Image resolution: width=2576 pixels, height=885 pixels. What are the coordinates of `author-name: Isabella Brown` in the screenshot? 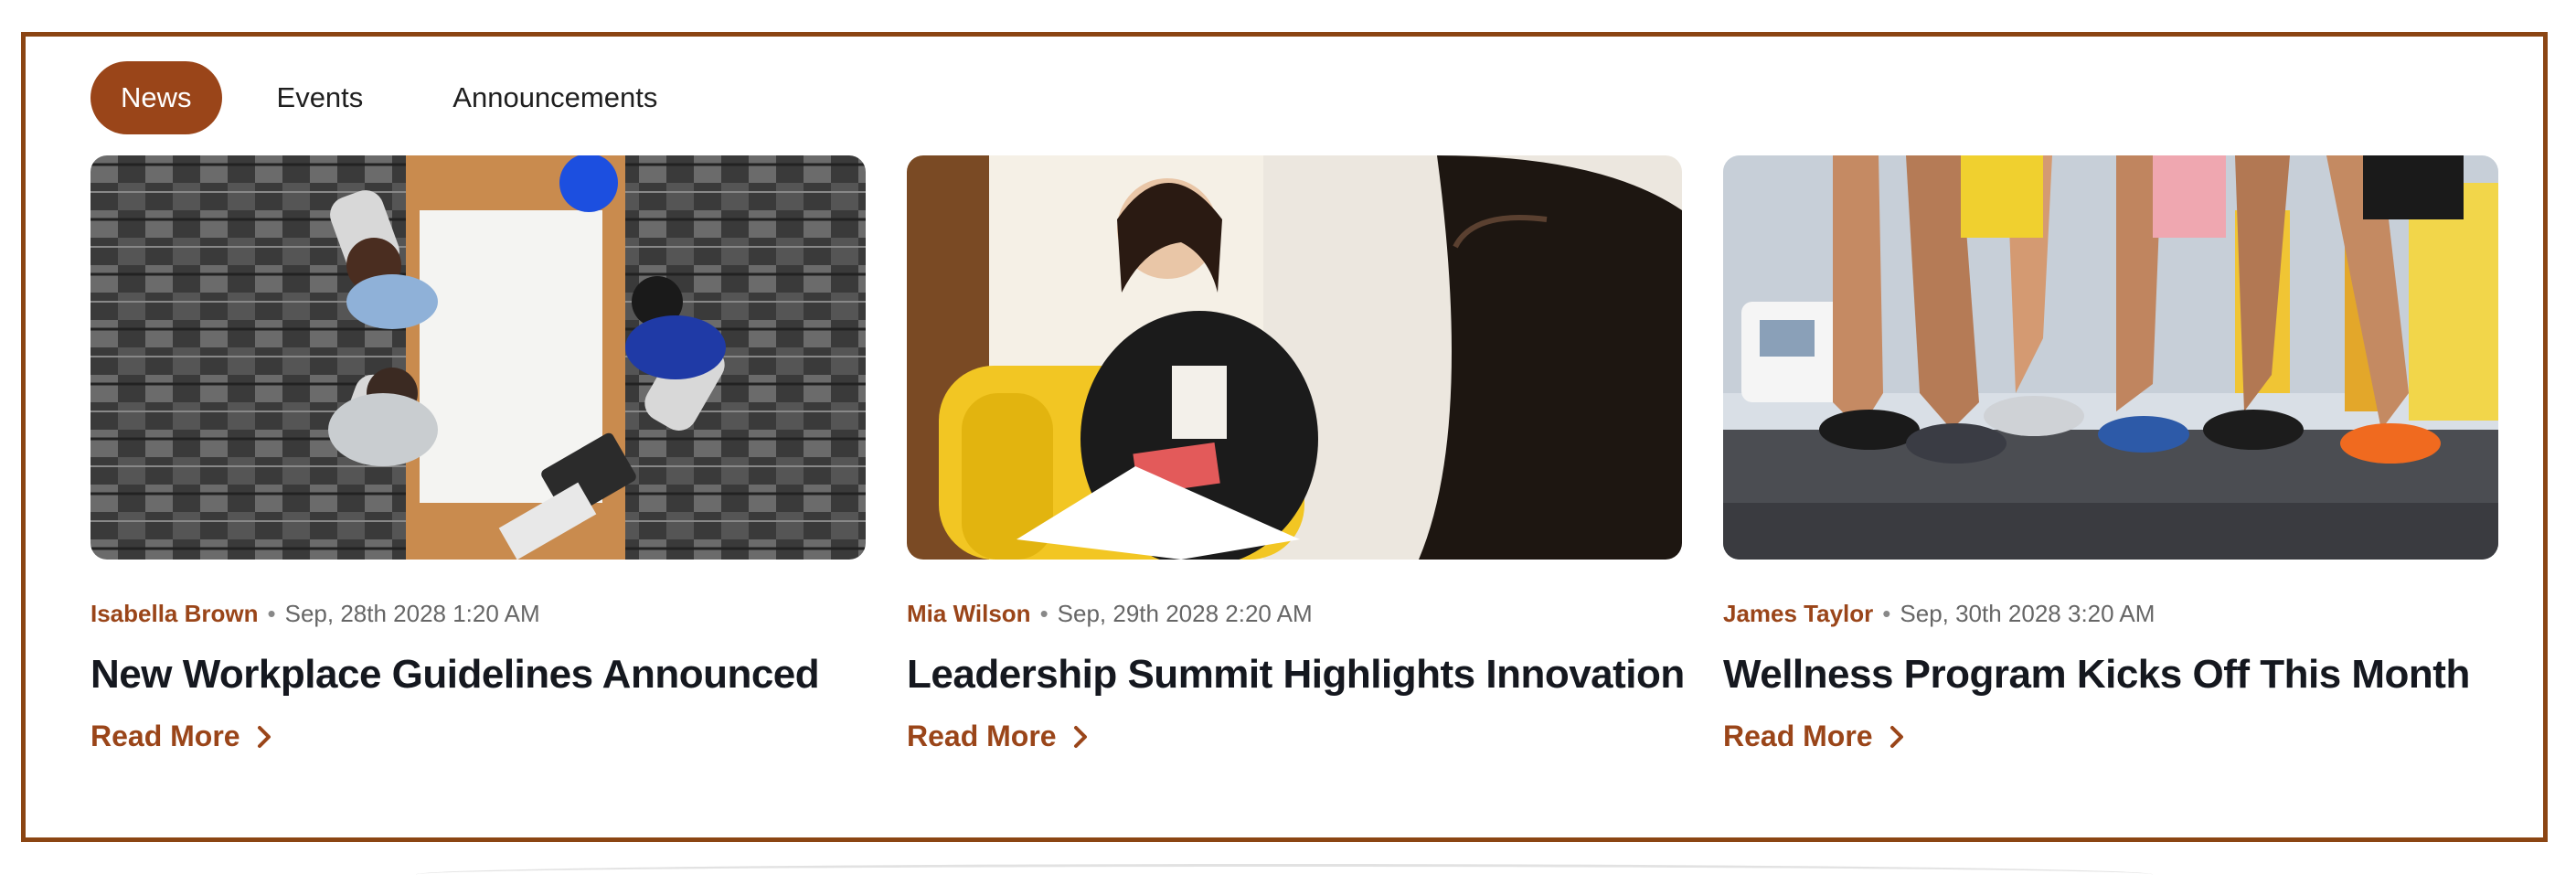 It's located at (174, 614).